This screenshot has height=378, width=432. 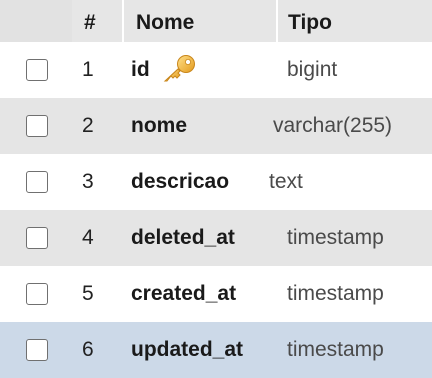 I want to click on row-number: 6, so click(x=88, y=349).